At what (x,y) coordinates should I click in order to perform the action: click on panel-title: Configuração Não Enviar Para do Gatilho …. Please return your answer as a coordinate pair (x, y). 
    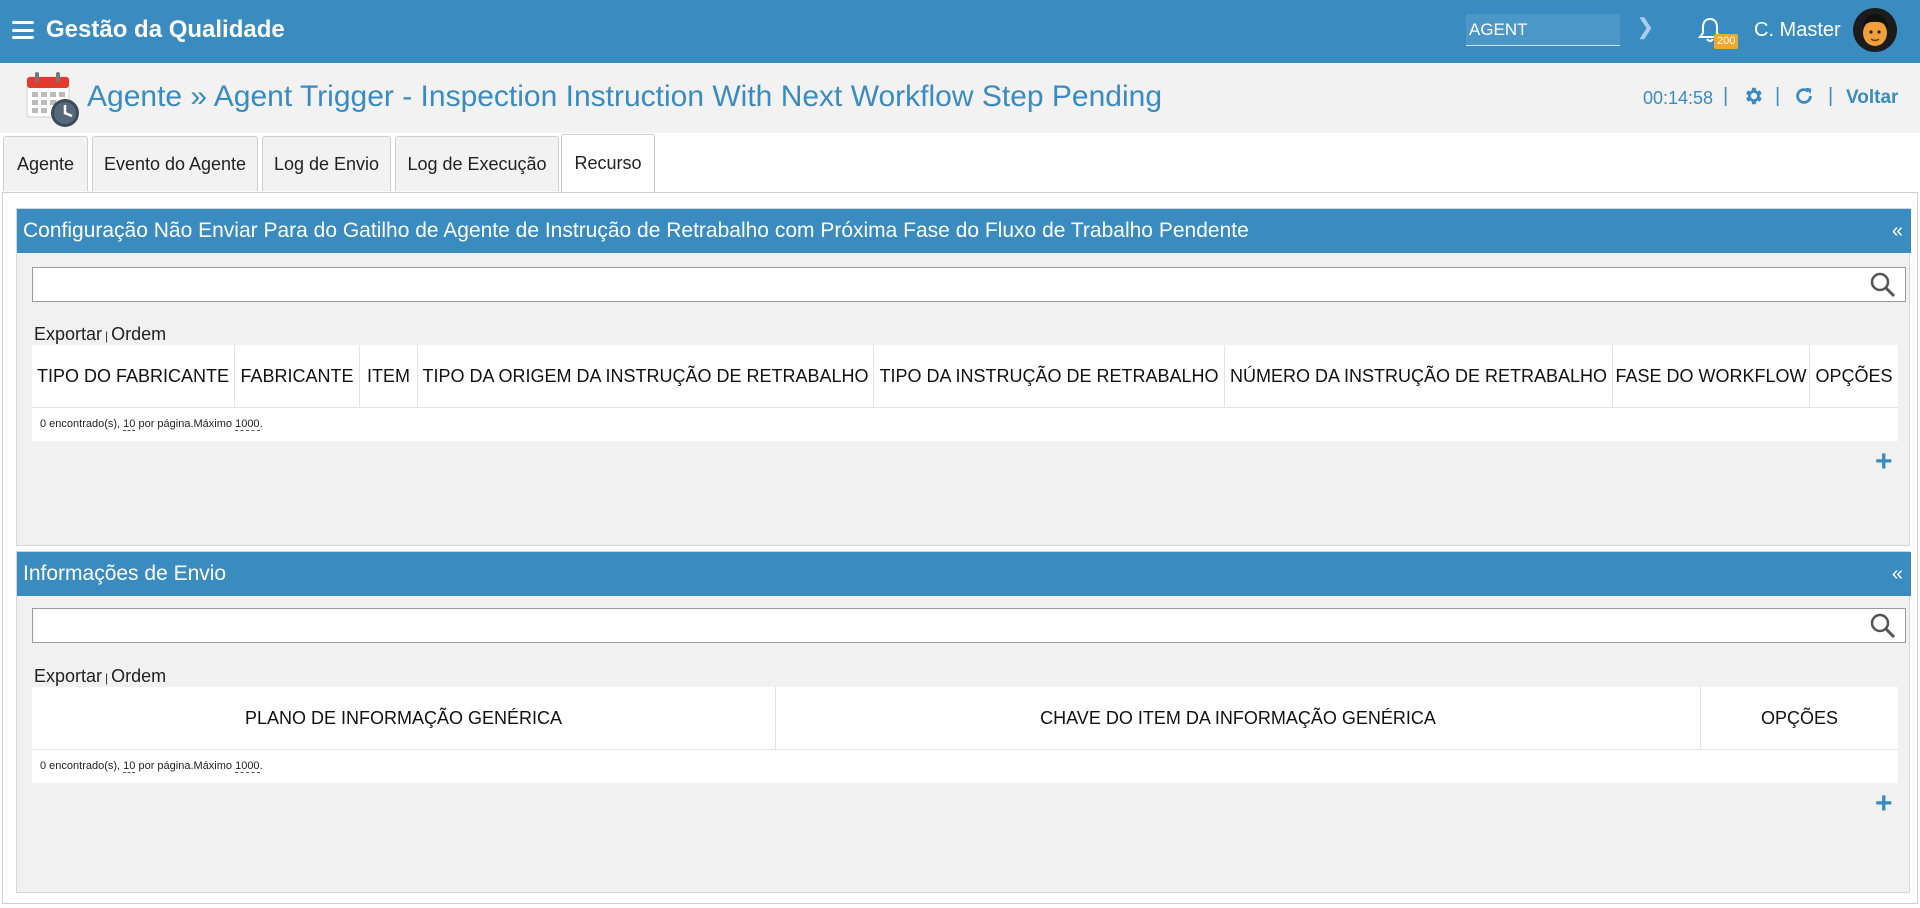
    Looking at the image, I should click on (636, 230).